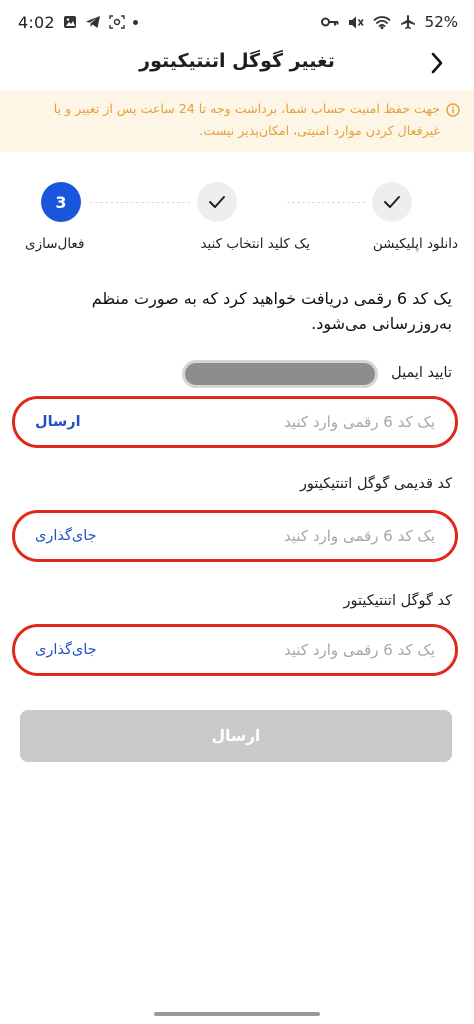  What do you see at coordinates (237, 22) in the screenshot?
I see `status-bar: 4:02 52%` at bounding box center [237, 22].